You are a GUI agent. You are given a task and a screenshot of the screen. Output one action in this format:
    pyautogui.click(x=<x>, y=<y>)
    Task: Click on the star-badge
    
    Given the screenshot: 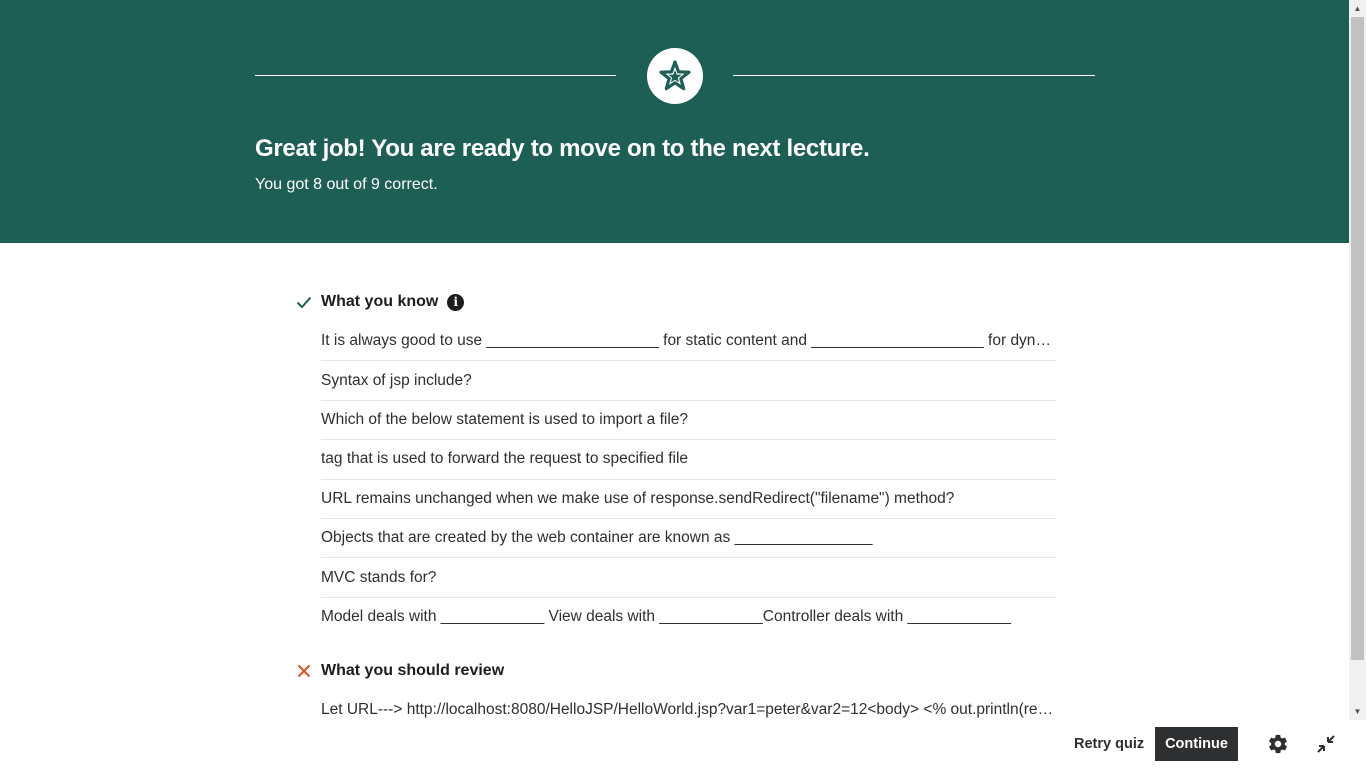 What is the action you would take?
    pyautogui.click(x=675, y=76)
    